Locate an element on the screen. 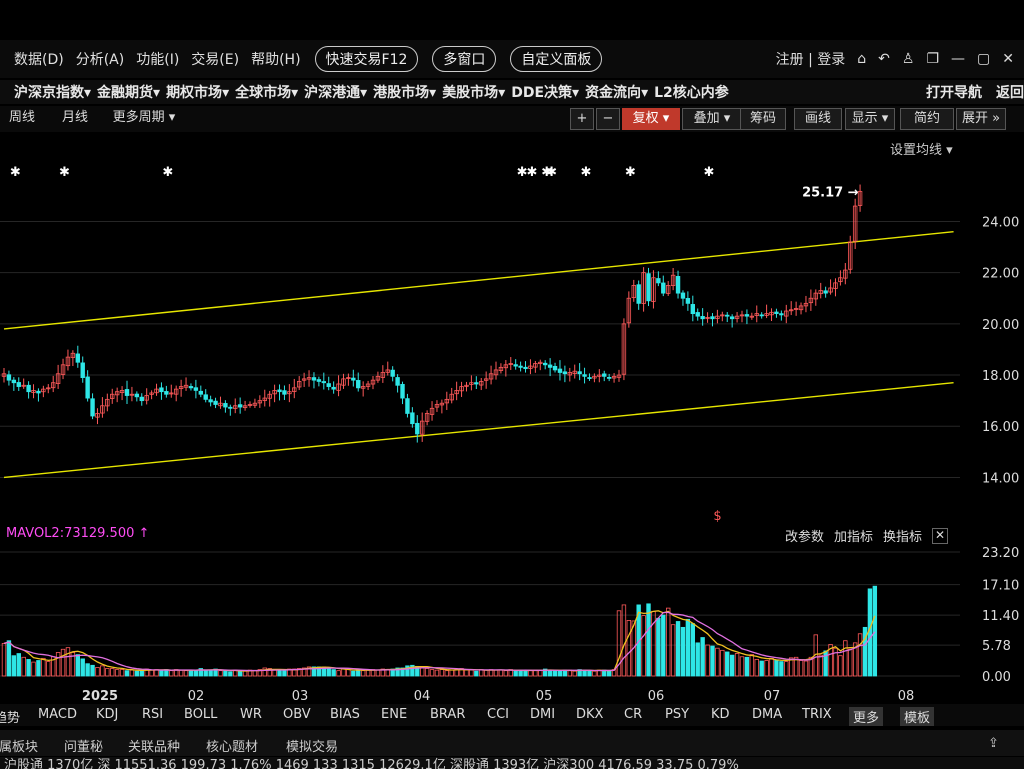  tool-button-3: 叠加 ▾ is located at coordinates (712, 119).